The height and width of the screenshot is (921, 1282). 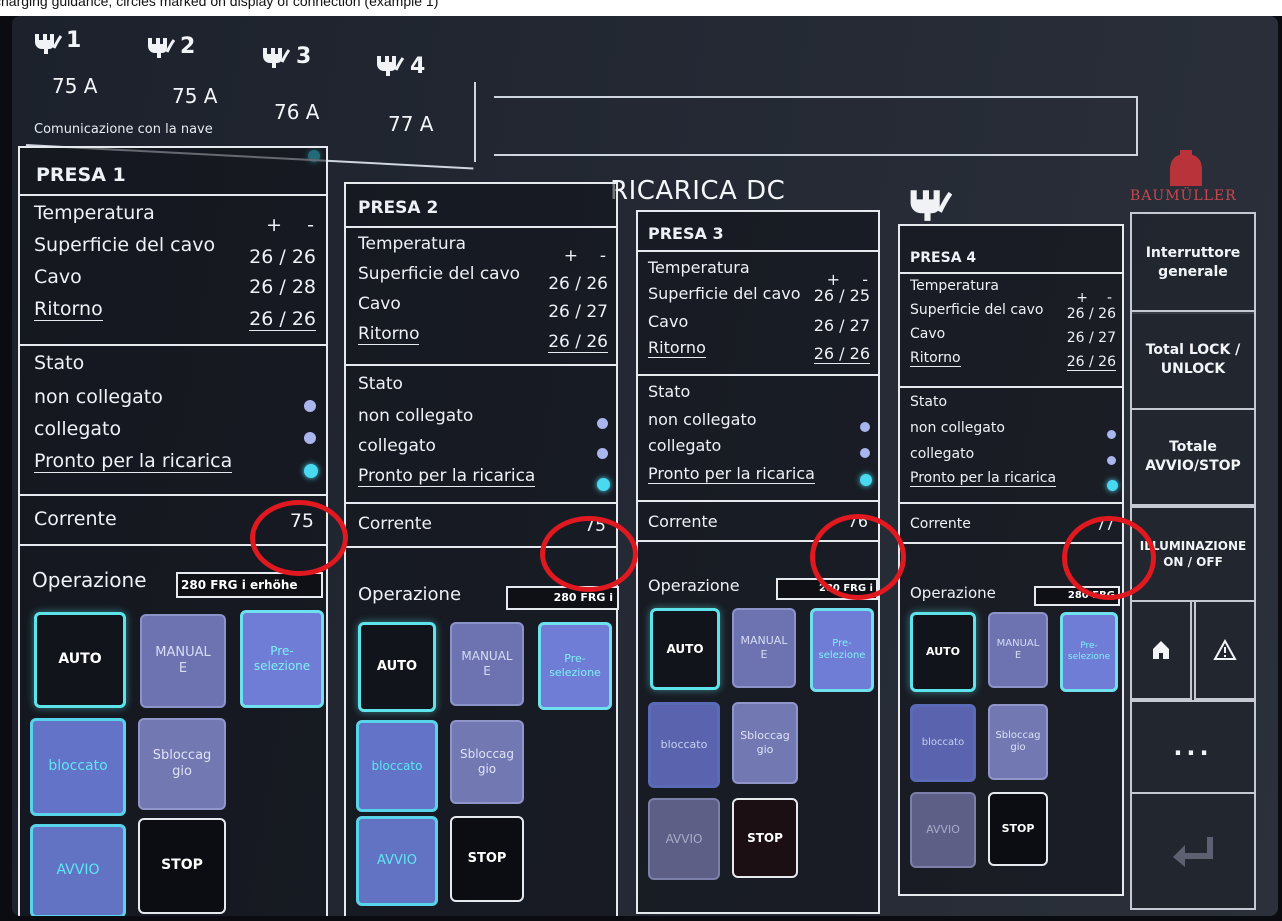 What do you see at coordinates (304, 56) in the screenshot?
I see `port-3-number: 3` at bounding box center [304, 56].